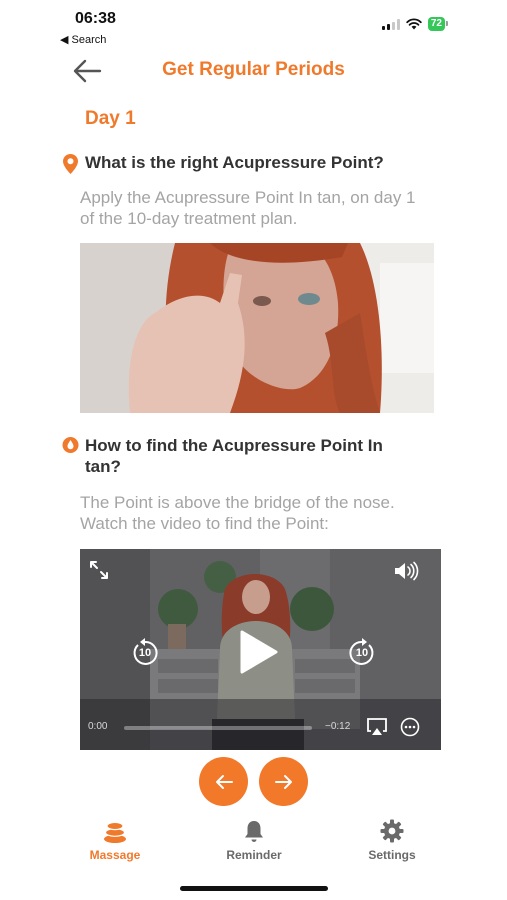  I want to click on volume-icon, so click(407, 571).